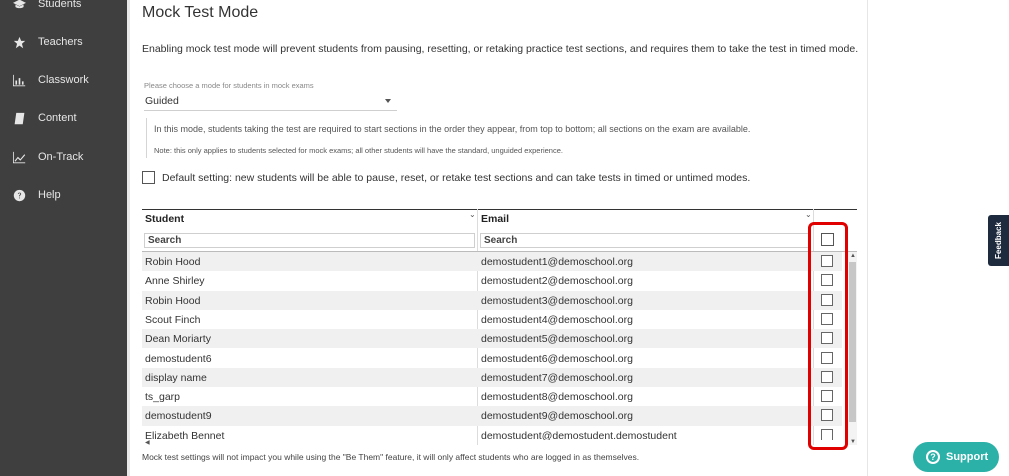  What do you see at coordinates (185, 434) in the screenshot?
I see `student-name-cell: Elizabeth Bennet` at bounding box center [185, 434].